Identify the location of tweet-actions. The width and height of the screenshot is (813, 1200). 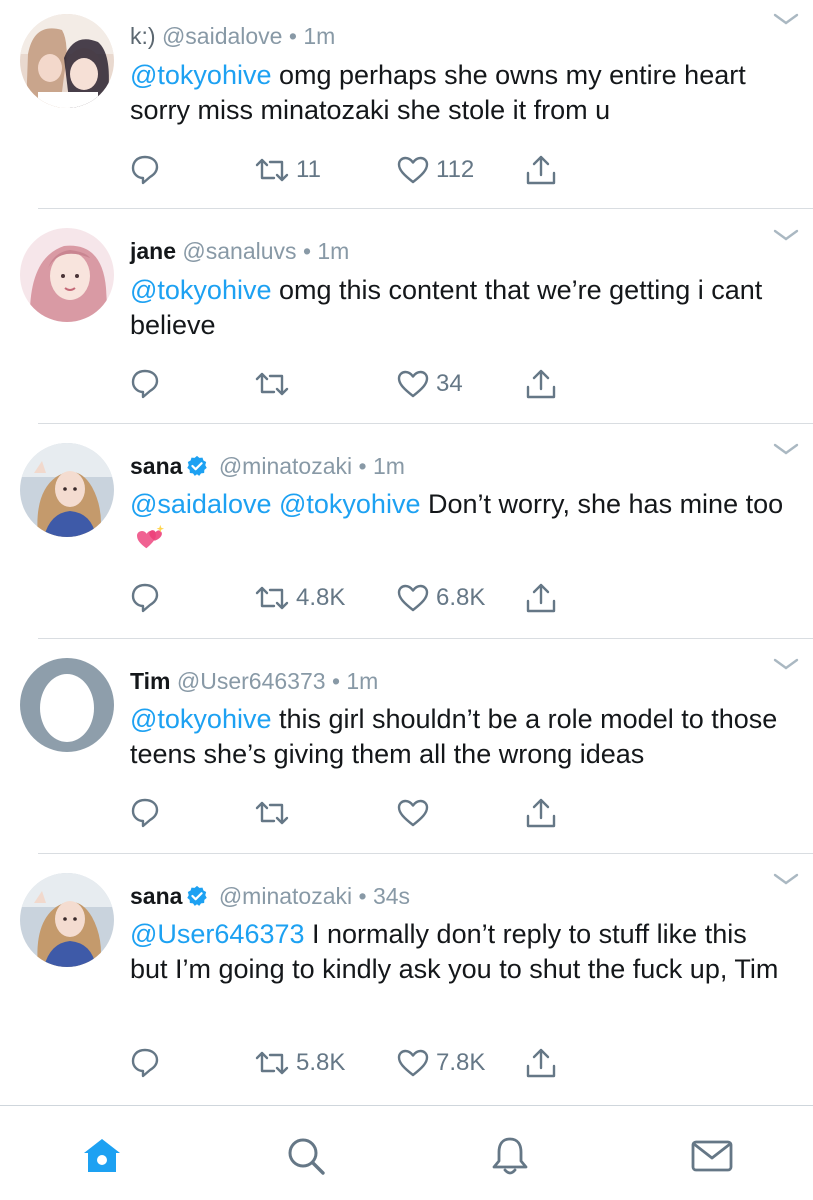
(360, 813).